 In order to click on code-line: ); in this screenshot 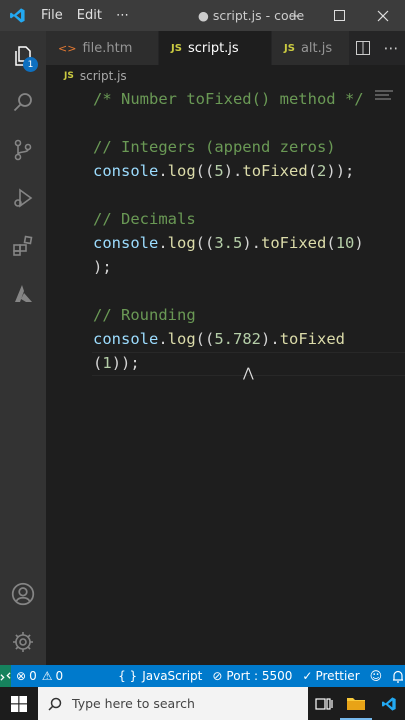, I will do `click(102, 267)`.